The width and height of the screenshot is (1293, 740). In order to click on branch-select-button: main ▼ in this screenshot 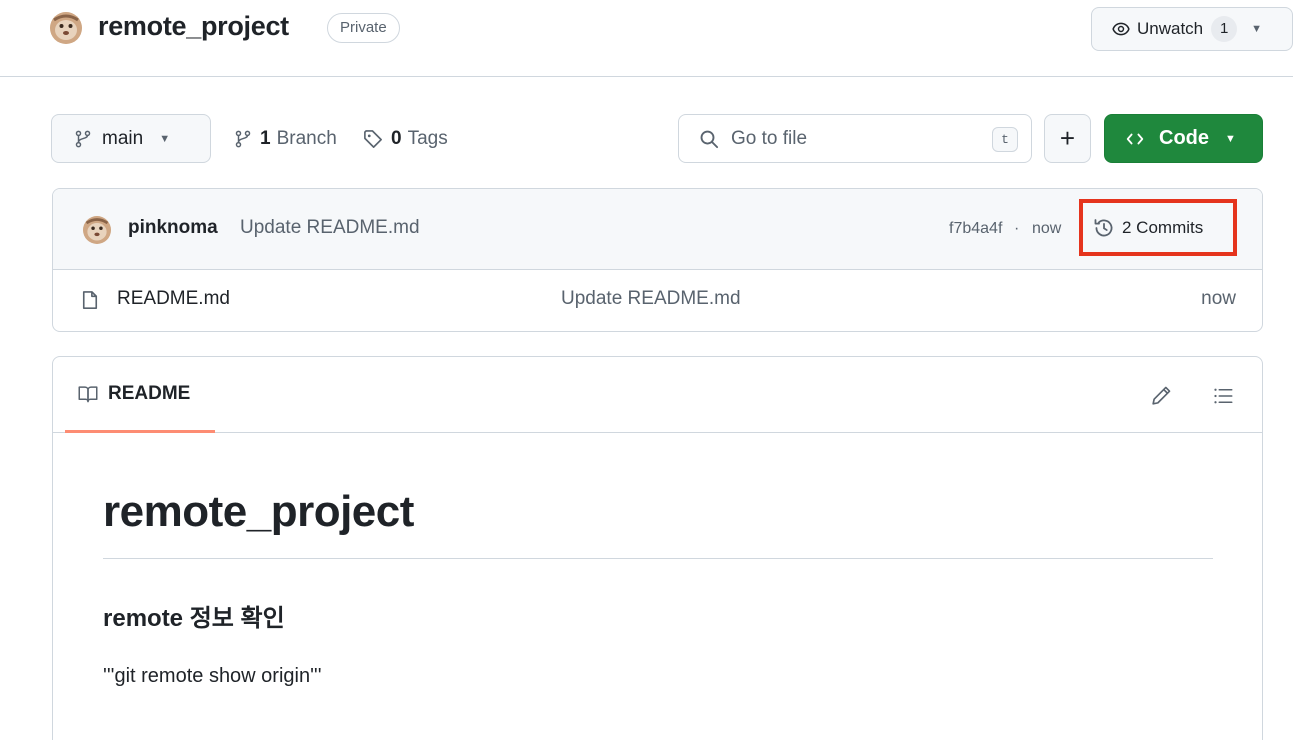, I will do `click(131, 138)`.